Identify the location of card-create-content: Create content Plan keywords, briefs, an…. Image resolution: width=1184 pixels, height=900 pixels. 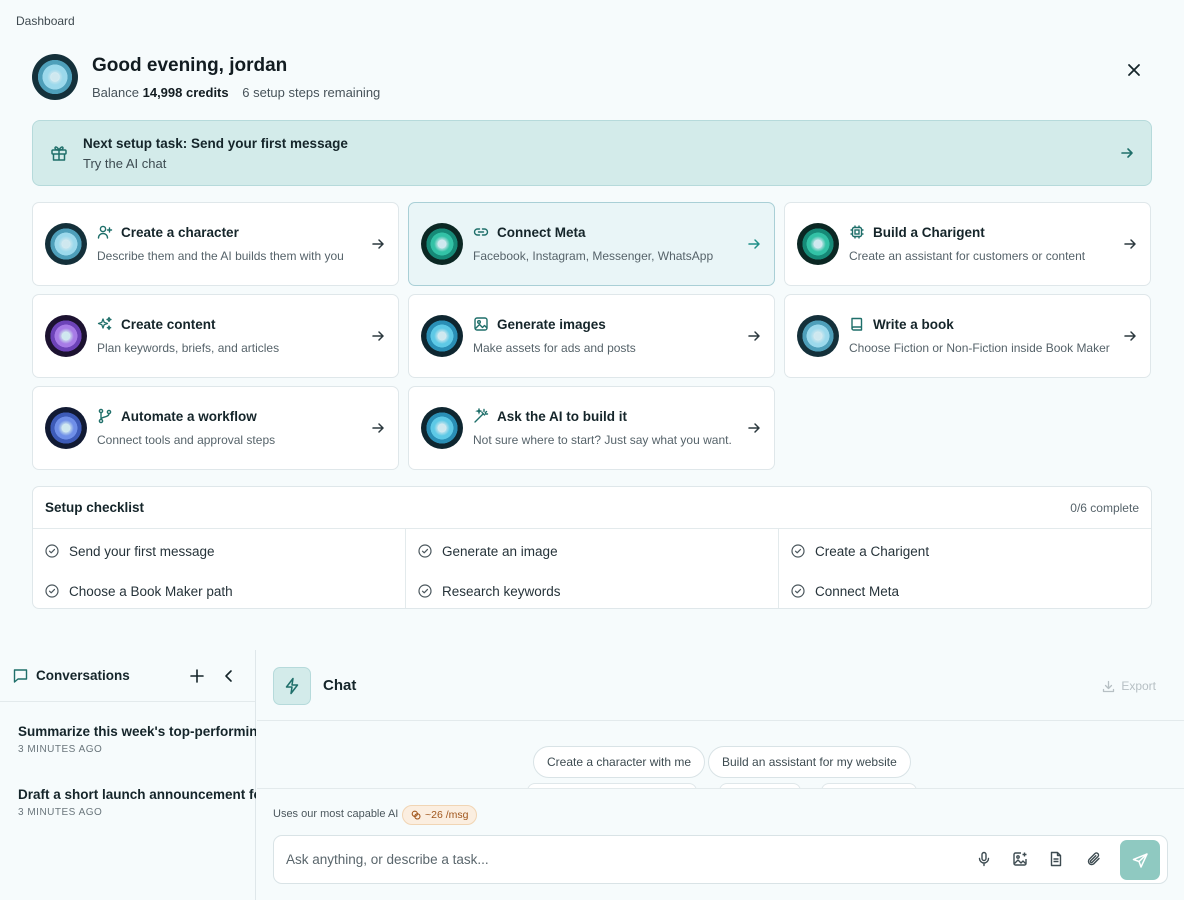
(215, 336).